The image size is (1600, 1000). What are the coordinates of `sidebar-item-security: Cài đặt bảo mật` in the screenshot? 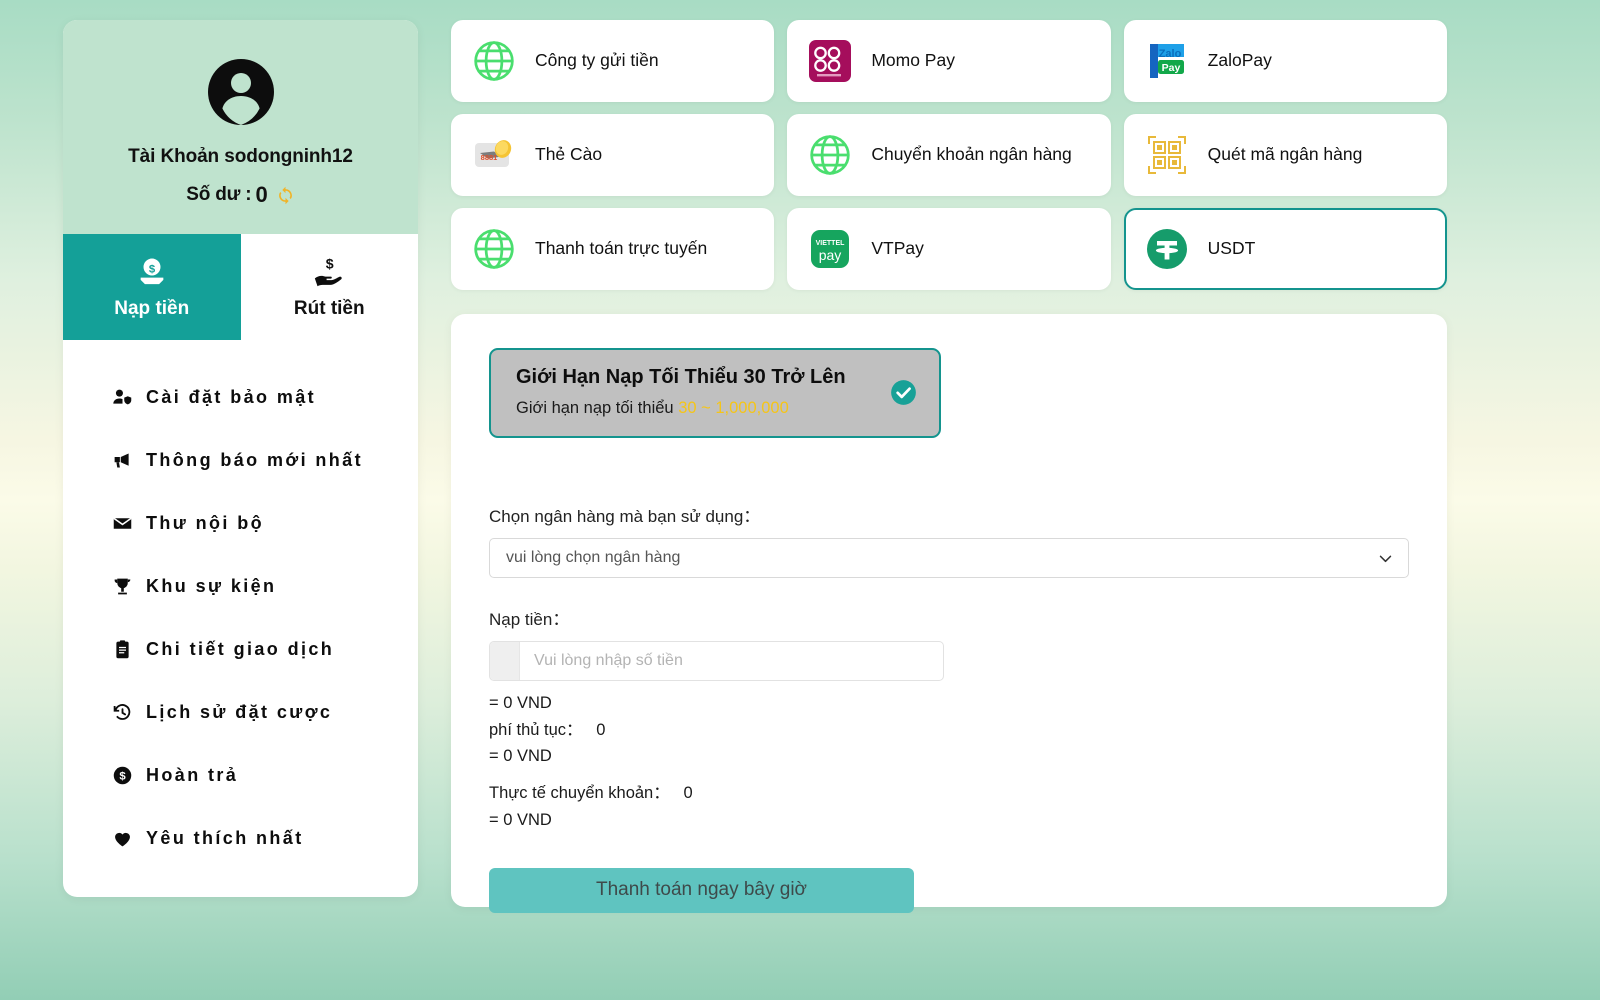 It's located at (240, 397).